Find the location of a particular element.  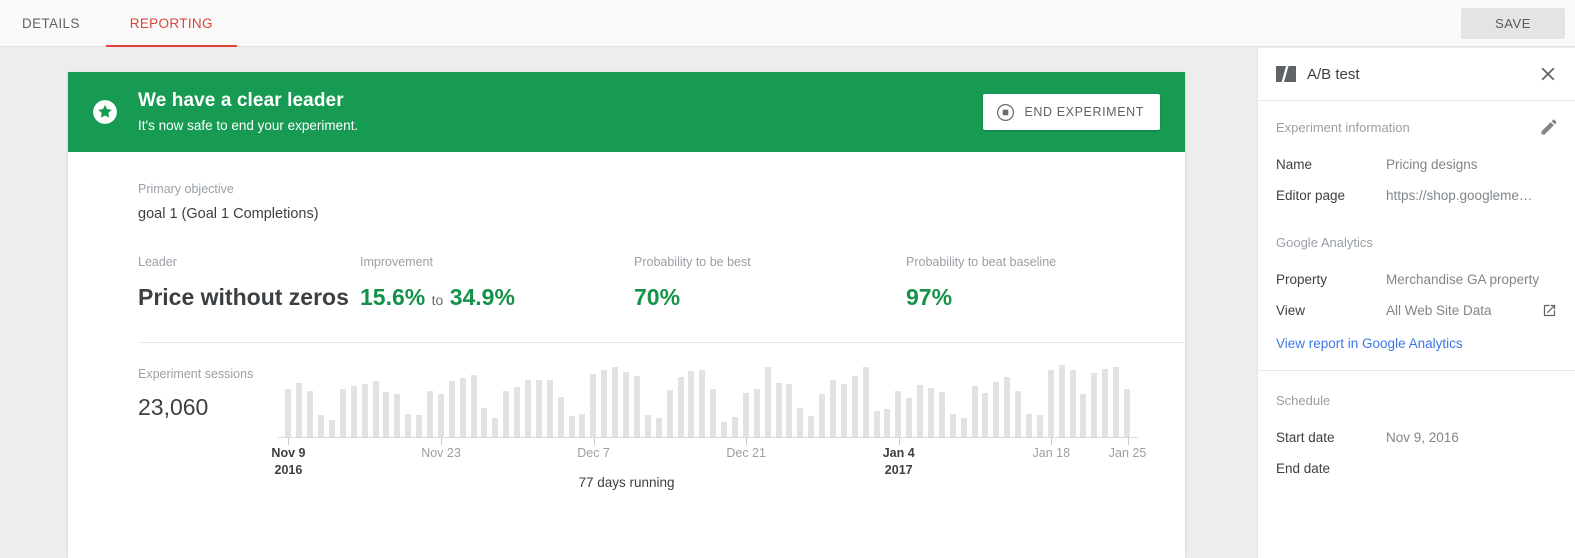

metric-probability-best-value: 70% is located at coordinates (657, 297).